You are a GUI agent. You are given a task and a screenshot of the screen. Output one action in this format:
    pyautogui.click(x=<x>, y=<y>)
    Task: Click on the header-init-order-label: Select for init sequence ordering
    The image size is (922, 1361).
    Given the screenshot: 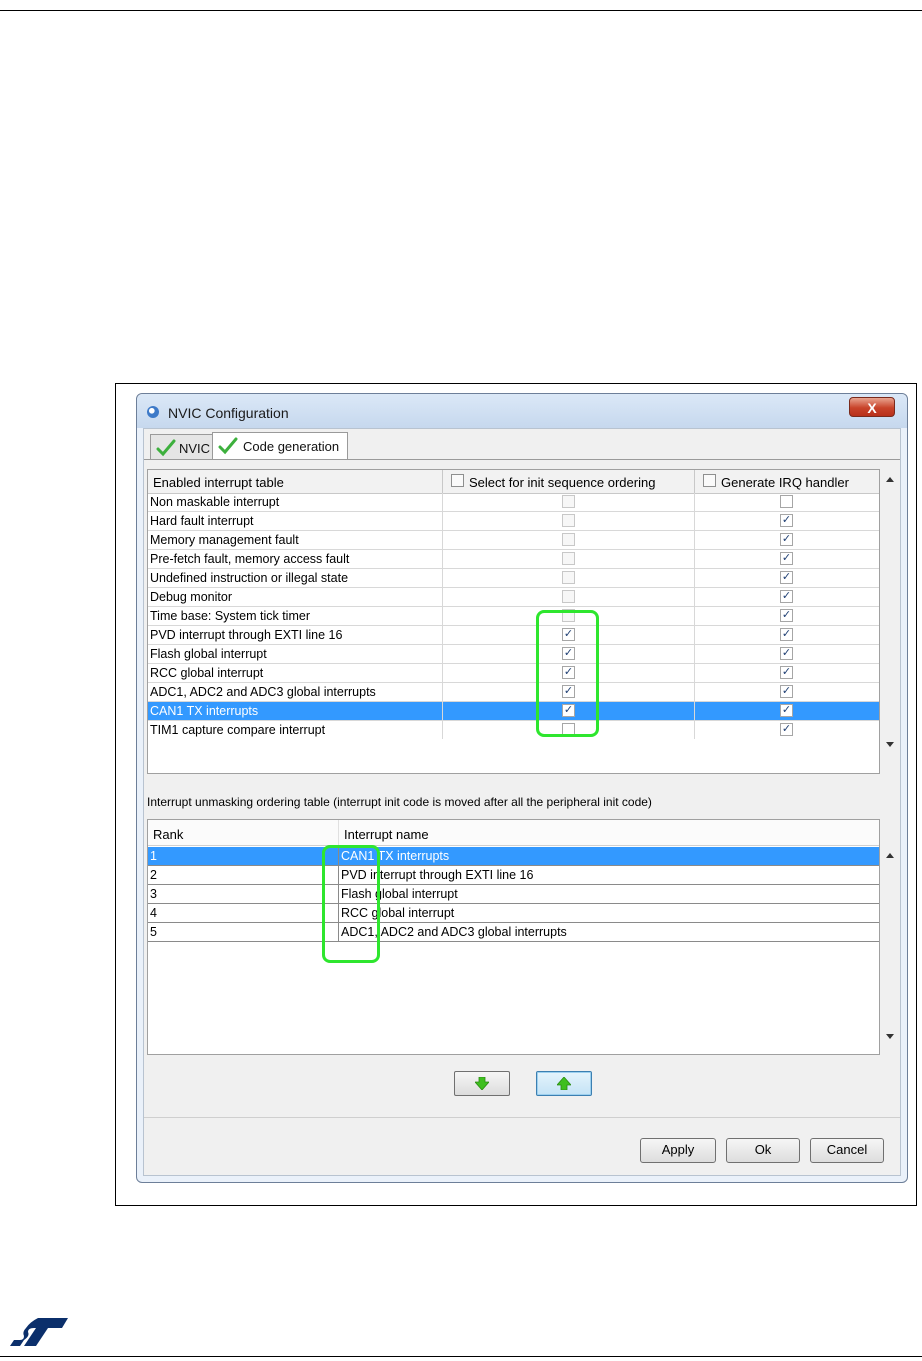 What is the action you would take?
    pyautogui.click(x=562, y=482)
    